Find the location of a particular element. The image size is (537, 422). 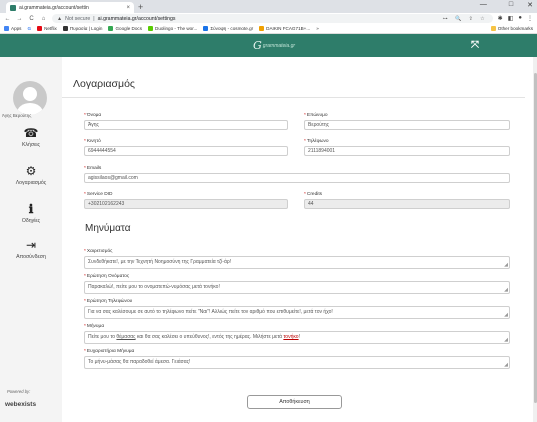

back-arrow-icon: ← is located at coordinates (7, 19).